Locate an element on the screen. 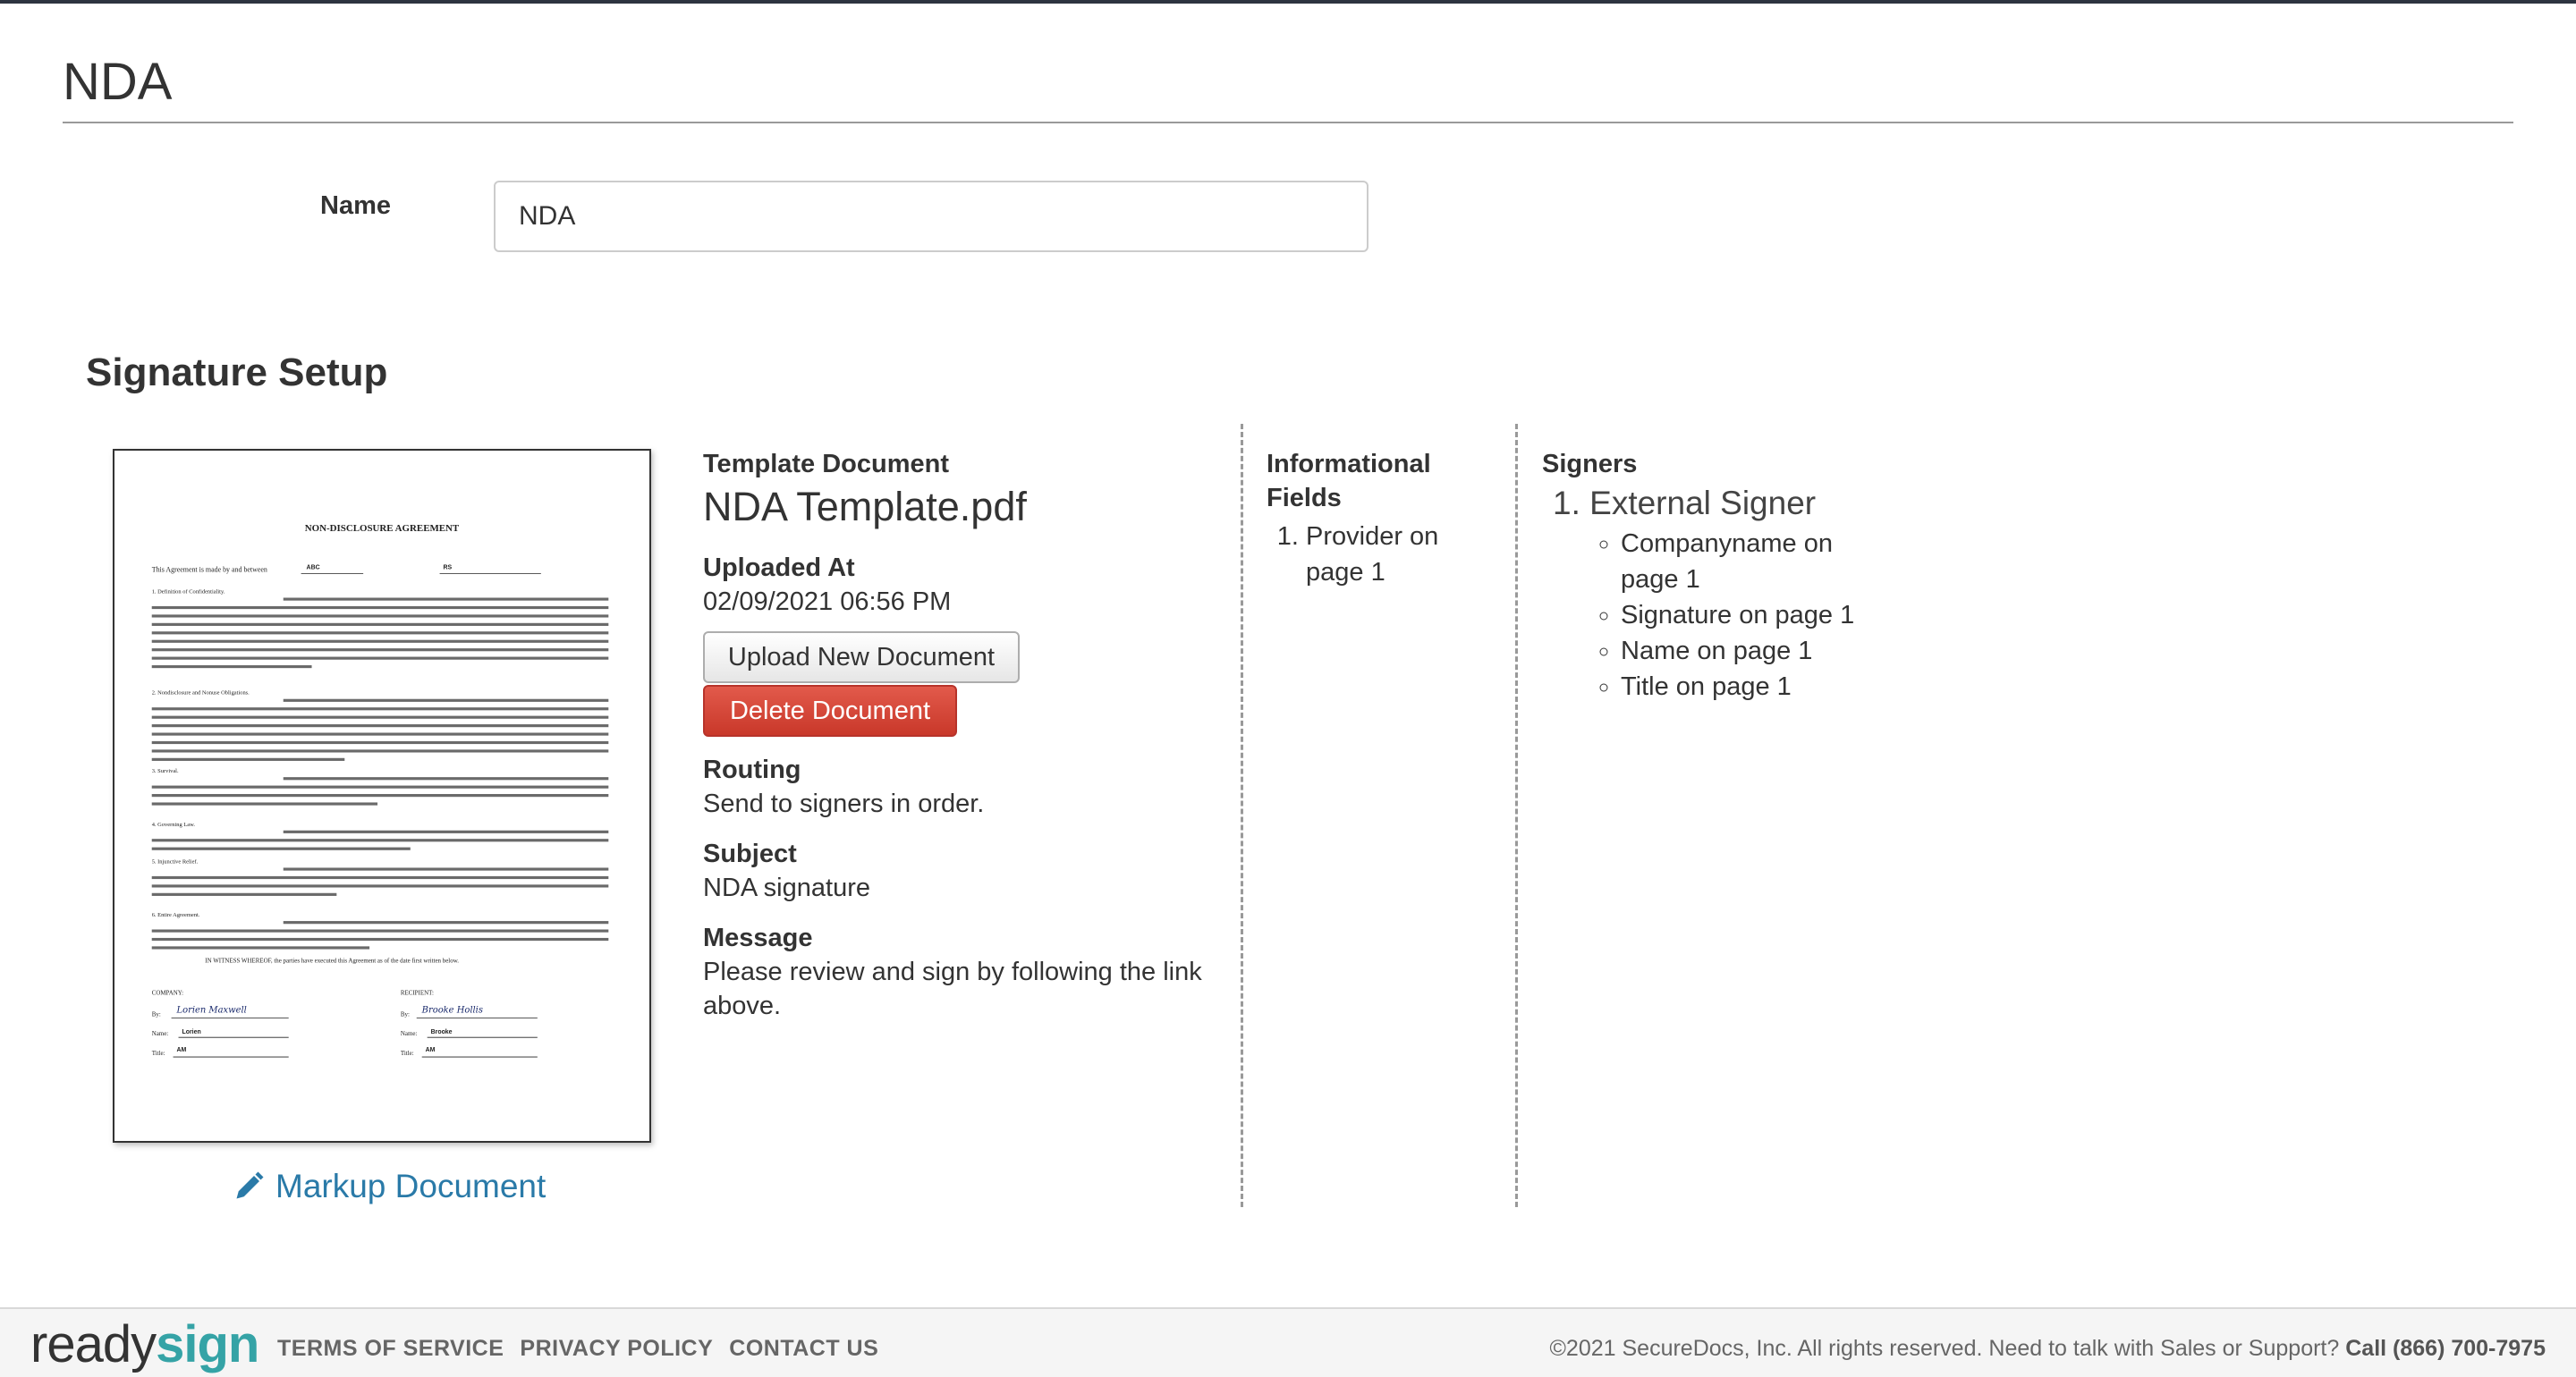  signer-field: Signature on page 1 is located at coordinates (1742, 615).